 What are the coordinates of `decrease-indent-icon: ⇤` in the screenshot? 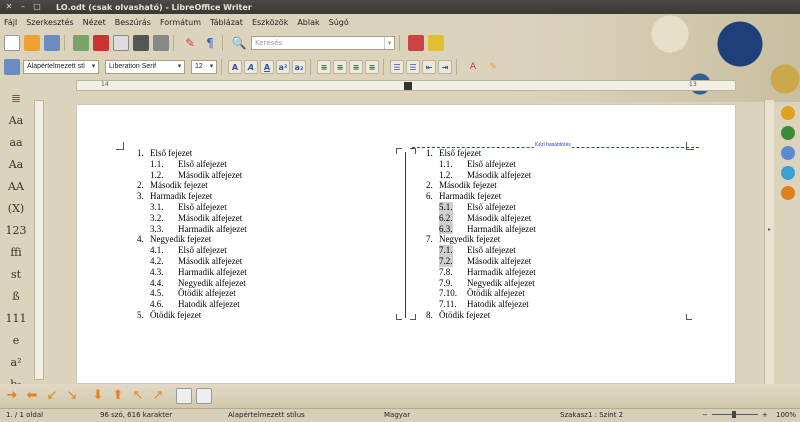 It's located at (429, 67).